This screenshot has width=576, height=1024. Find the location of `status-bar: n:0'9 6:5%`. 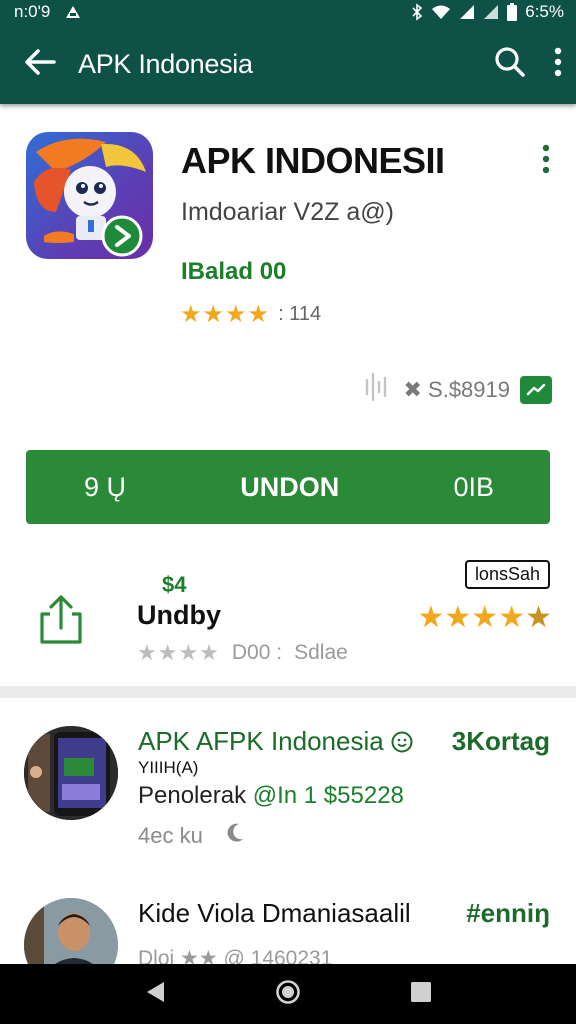

status-bar: n:0'9 6:5% is located at coordinates (288, 12).